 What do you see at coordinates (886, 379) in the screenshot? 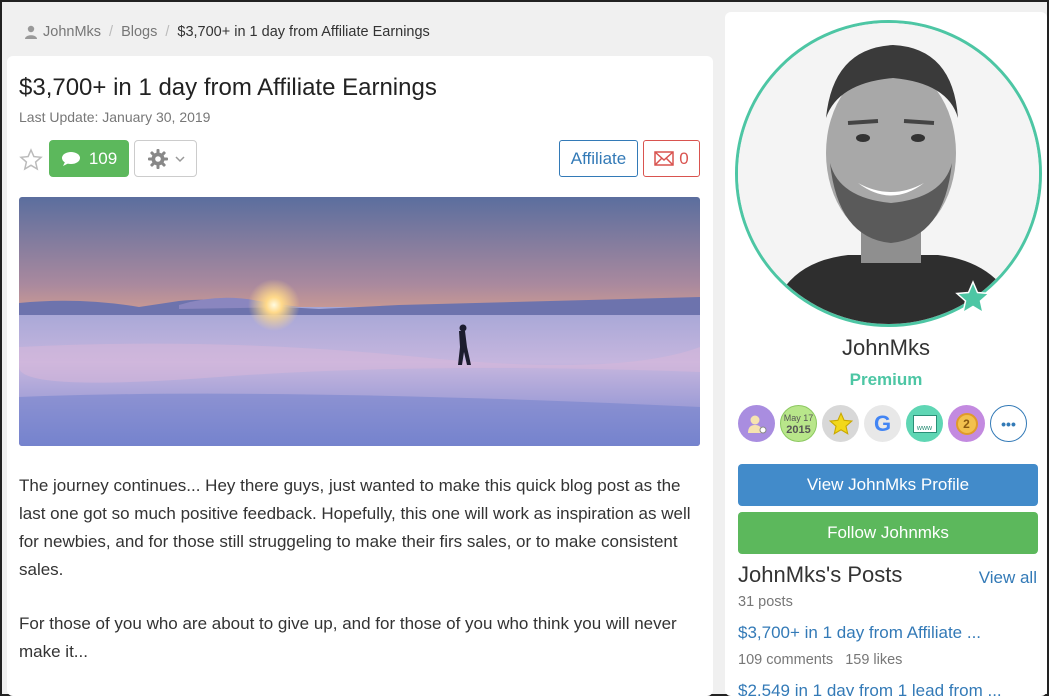
I see `author-rank: Premium` at bounding box center [886, 379].